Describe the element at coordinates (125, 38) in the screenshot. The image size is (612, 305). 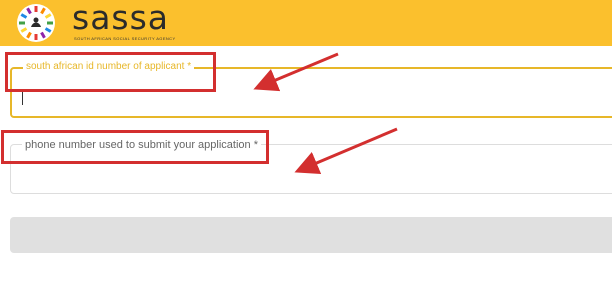
I see `brand-tagline: SOUTH AFRICAN SOCIAL SECURITY AGENCY` at that location.